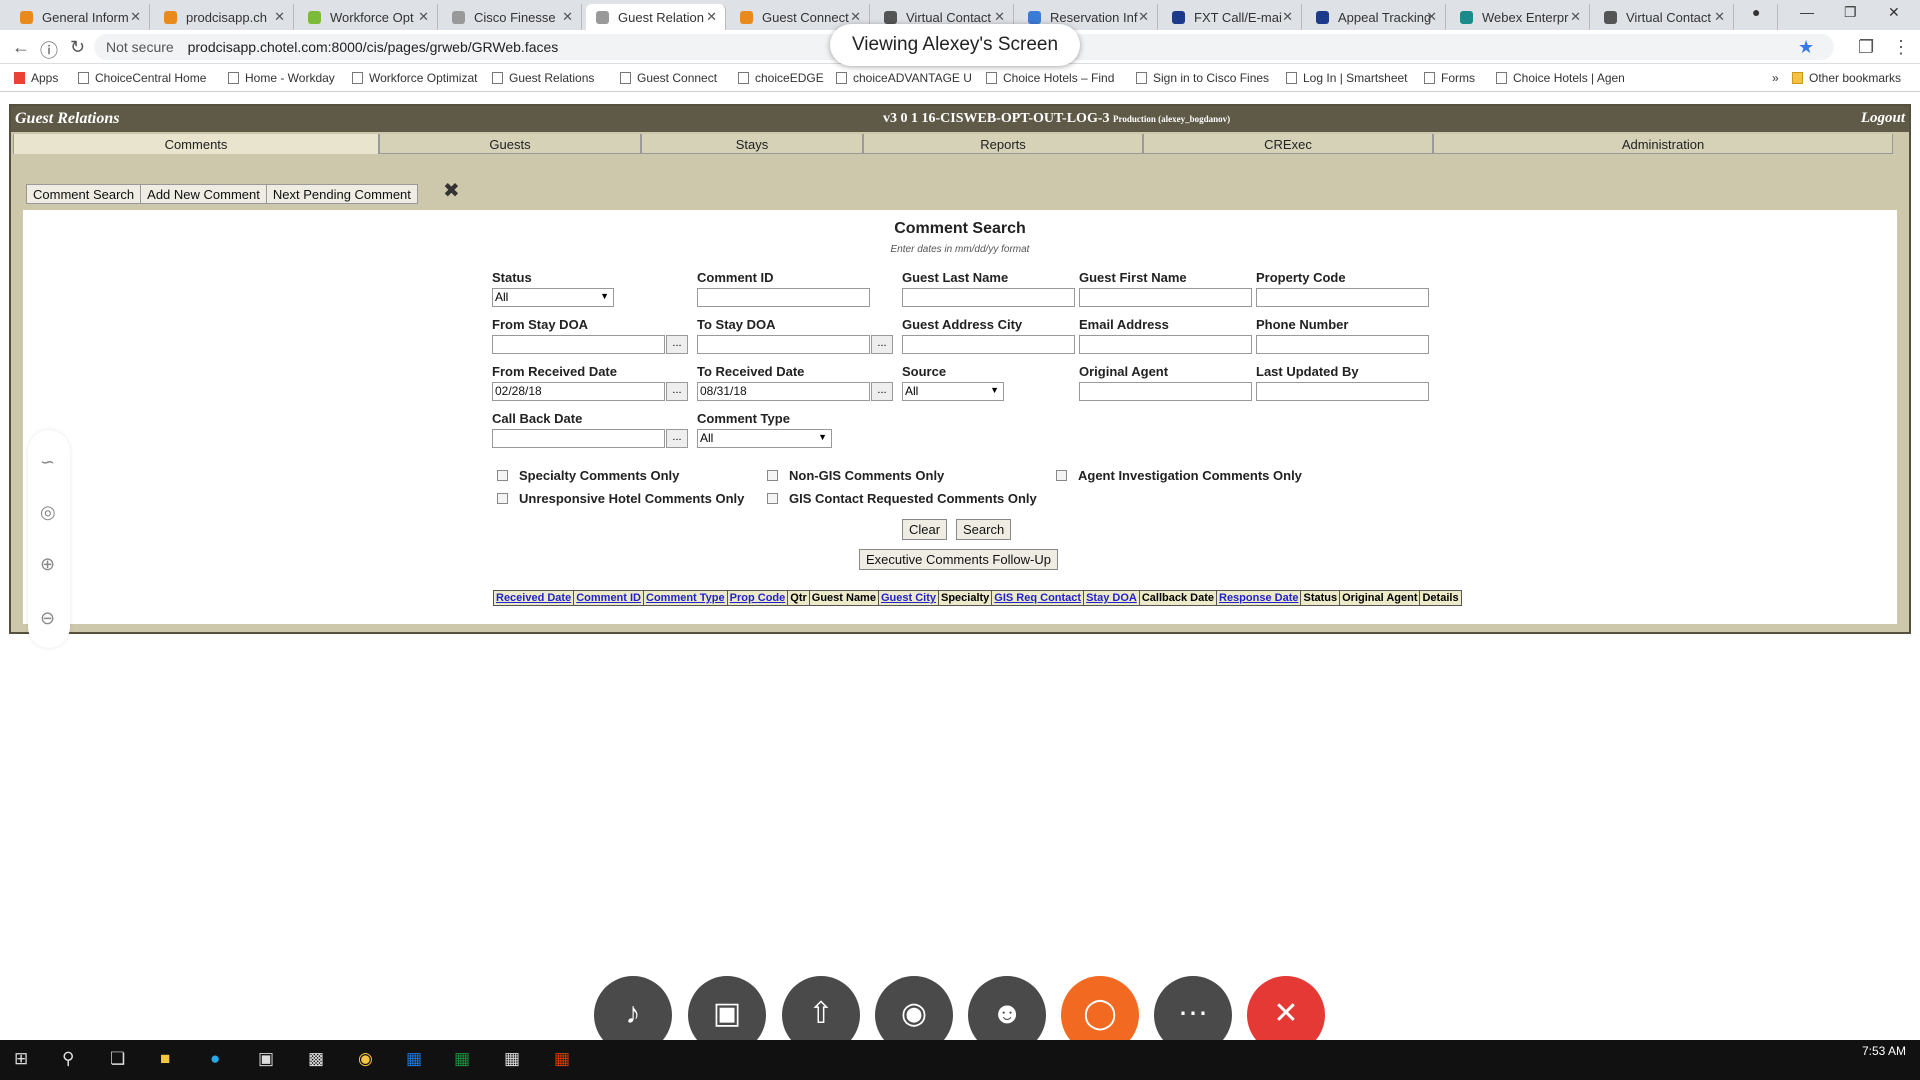  What do you see at coordinates (365, 1059) in the screenshot?
I see `chrome-icon: ◉` at bounding box center [365, 1059].